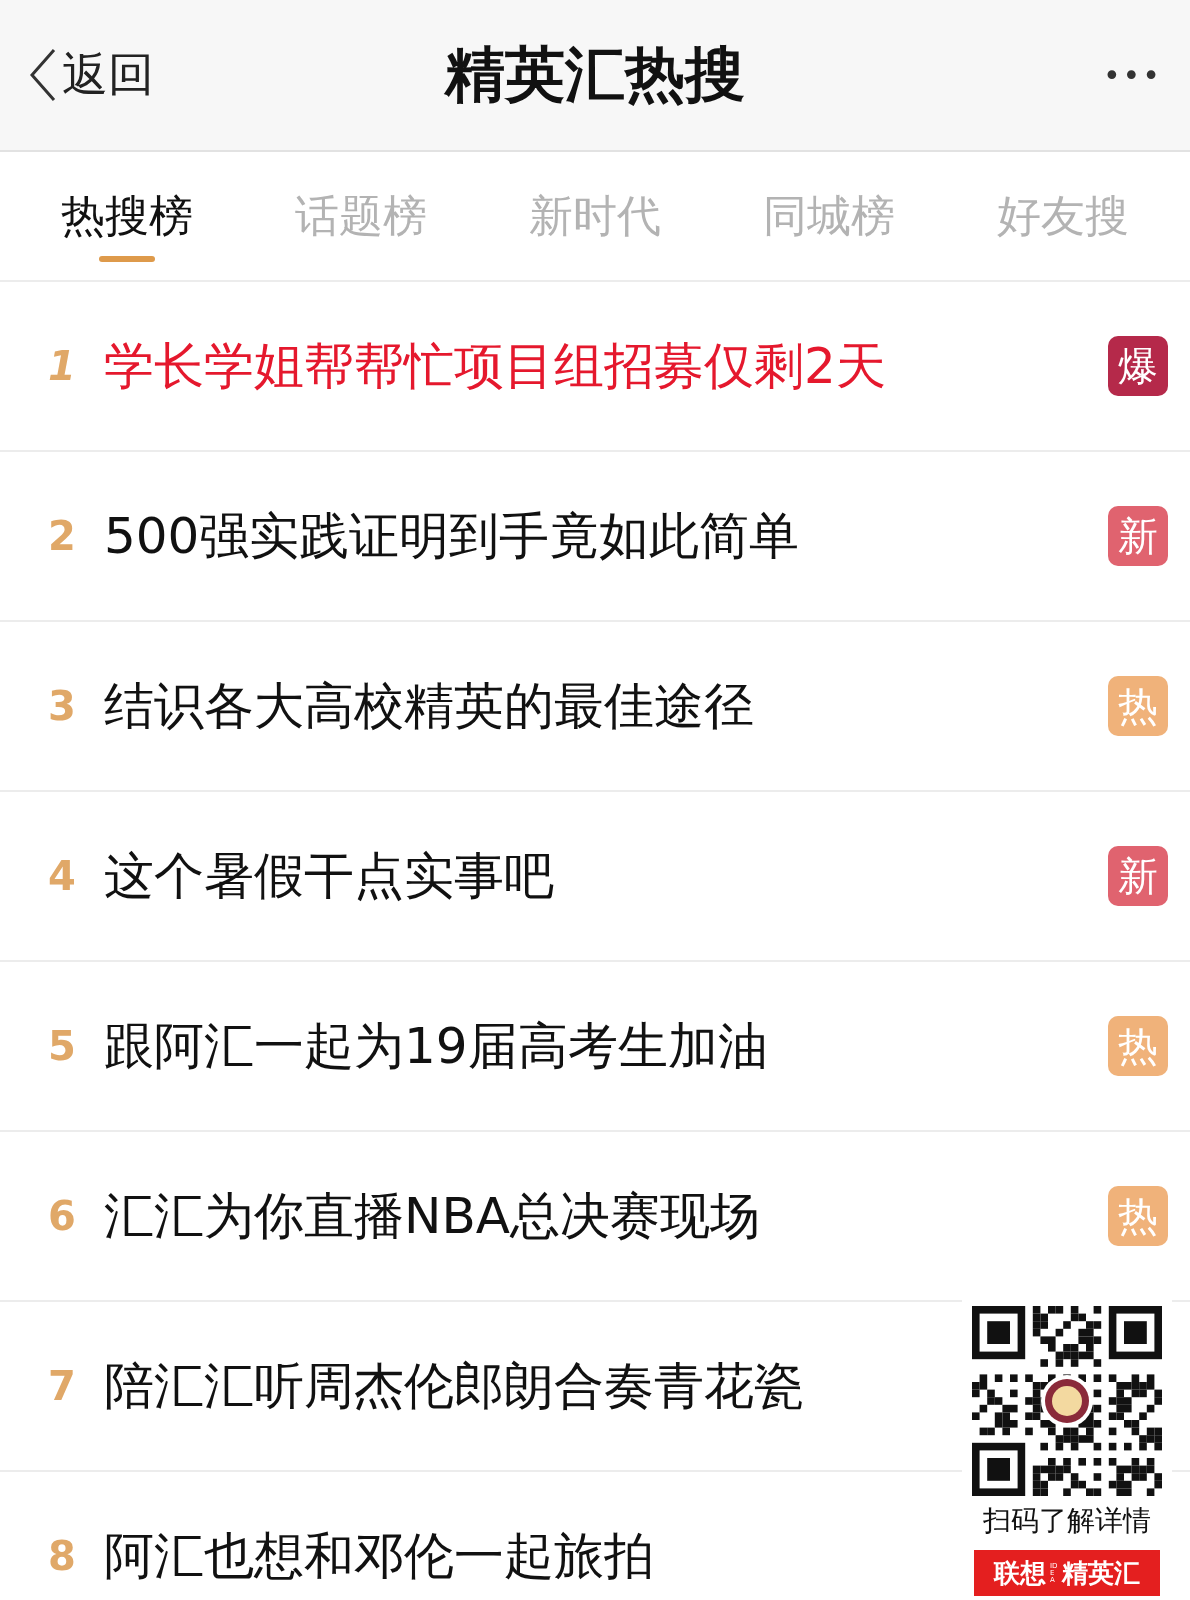 The image size is (1190, 1600). What do you see at coordinates (379, 1556) in the screenshot?
I see `trend-title: 阿汇也想和邓伦一起旅拍` at bounding box center [379, 1556].